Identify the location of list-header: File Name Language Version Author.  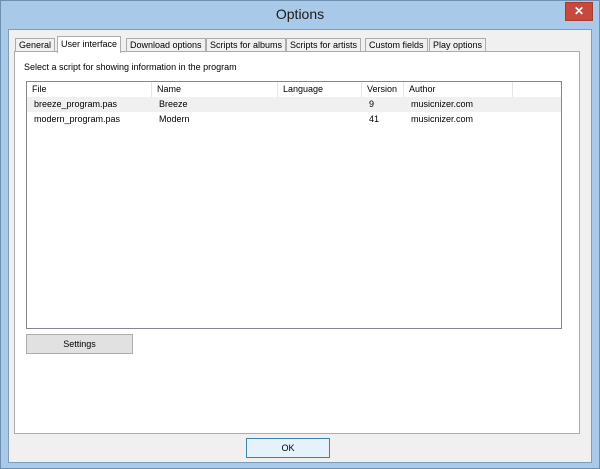
(294, 89).